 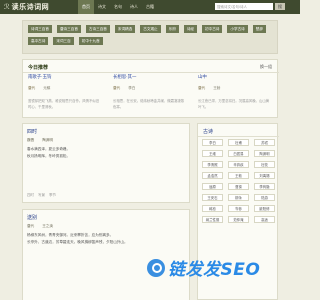 I want to click on top-nav-bar: ℛ 读乐诗词网 首页 诗文 名句 诗人 古籍 搜, so click(x=150, y=7).